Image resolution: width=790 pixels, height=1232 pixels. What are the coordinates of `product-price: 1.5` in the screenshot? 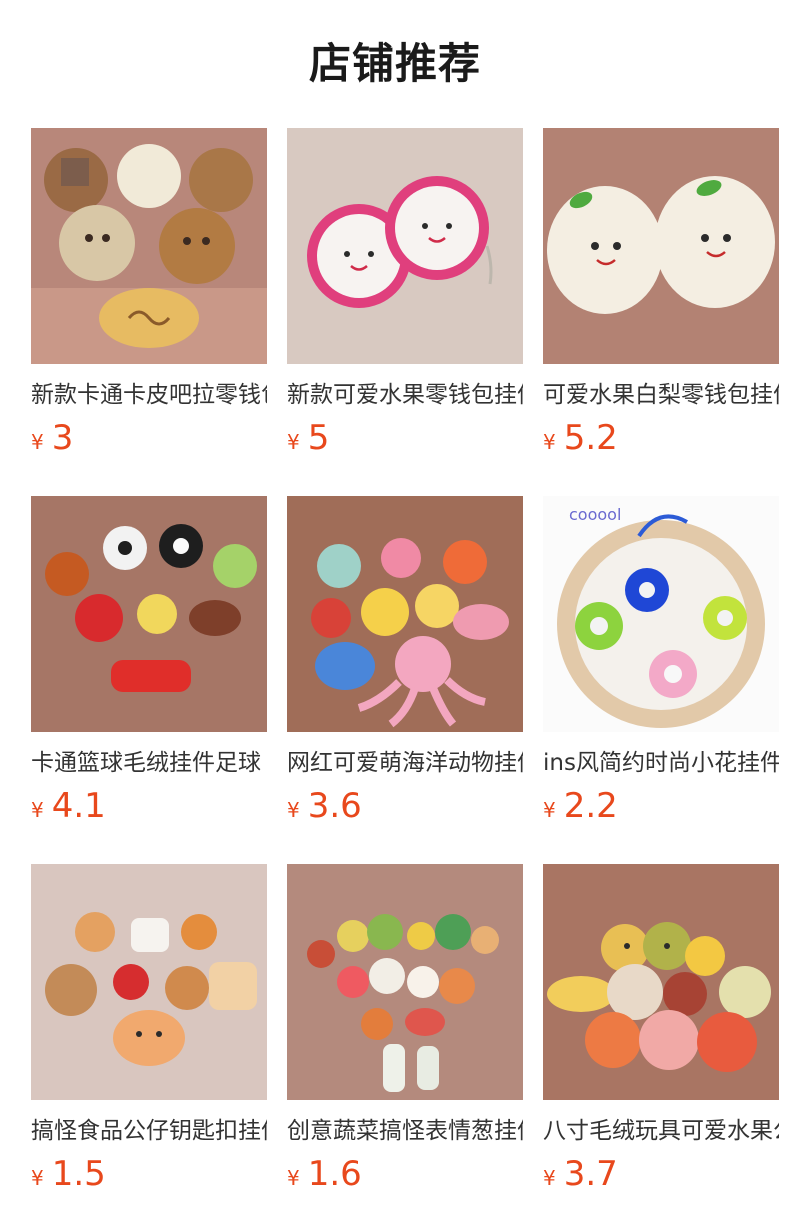 It's located at (78, 1174).